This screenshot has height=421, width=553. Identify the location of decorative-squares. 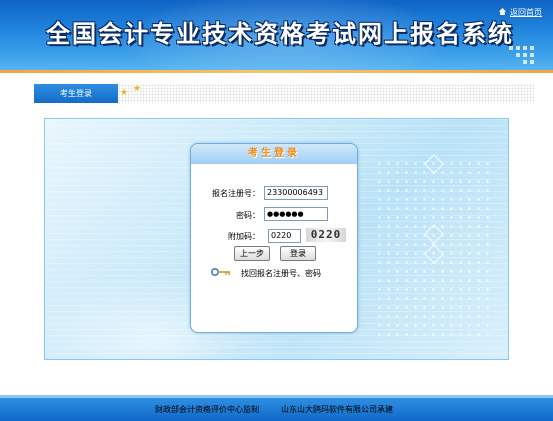
(523, 56).